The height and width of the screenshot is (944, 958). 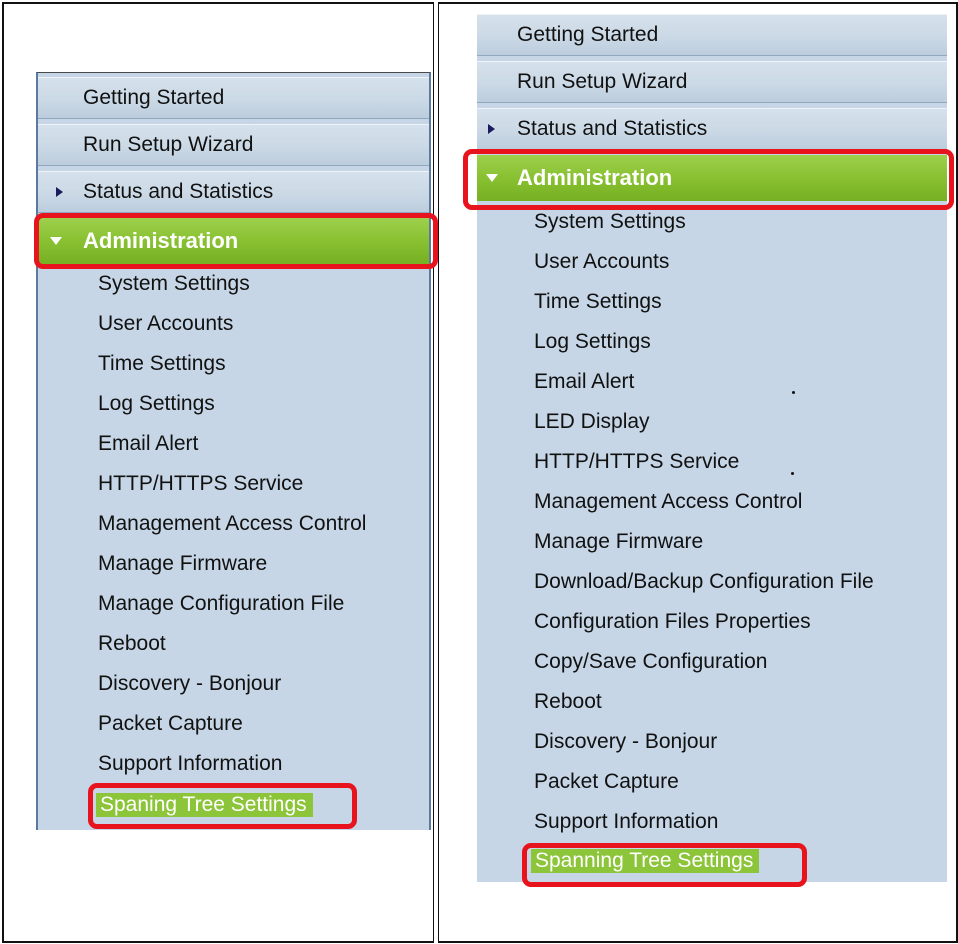 I want to click on submenu-item-spanning-tree-settings: Spanning Tree Settings, so click(x=645, y=861).